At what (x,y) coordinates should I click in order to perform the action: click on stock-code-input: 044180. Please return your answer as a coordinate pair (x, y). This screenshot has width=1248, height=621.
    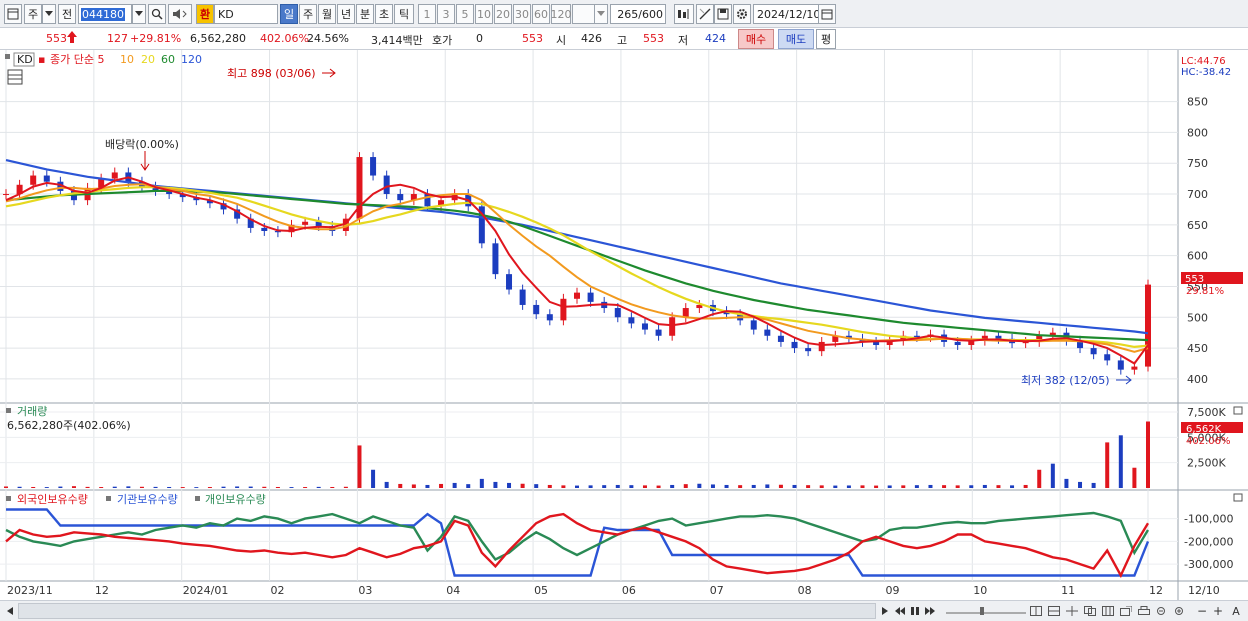
    Looking at the image, I should click on (105, 14).